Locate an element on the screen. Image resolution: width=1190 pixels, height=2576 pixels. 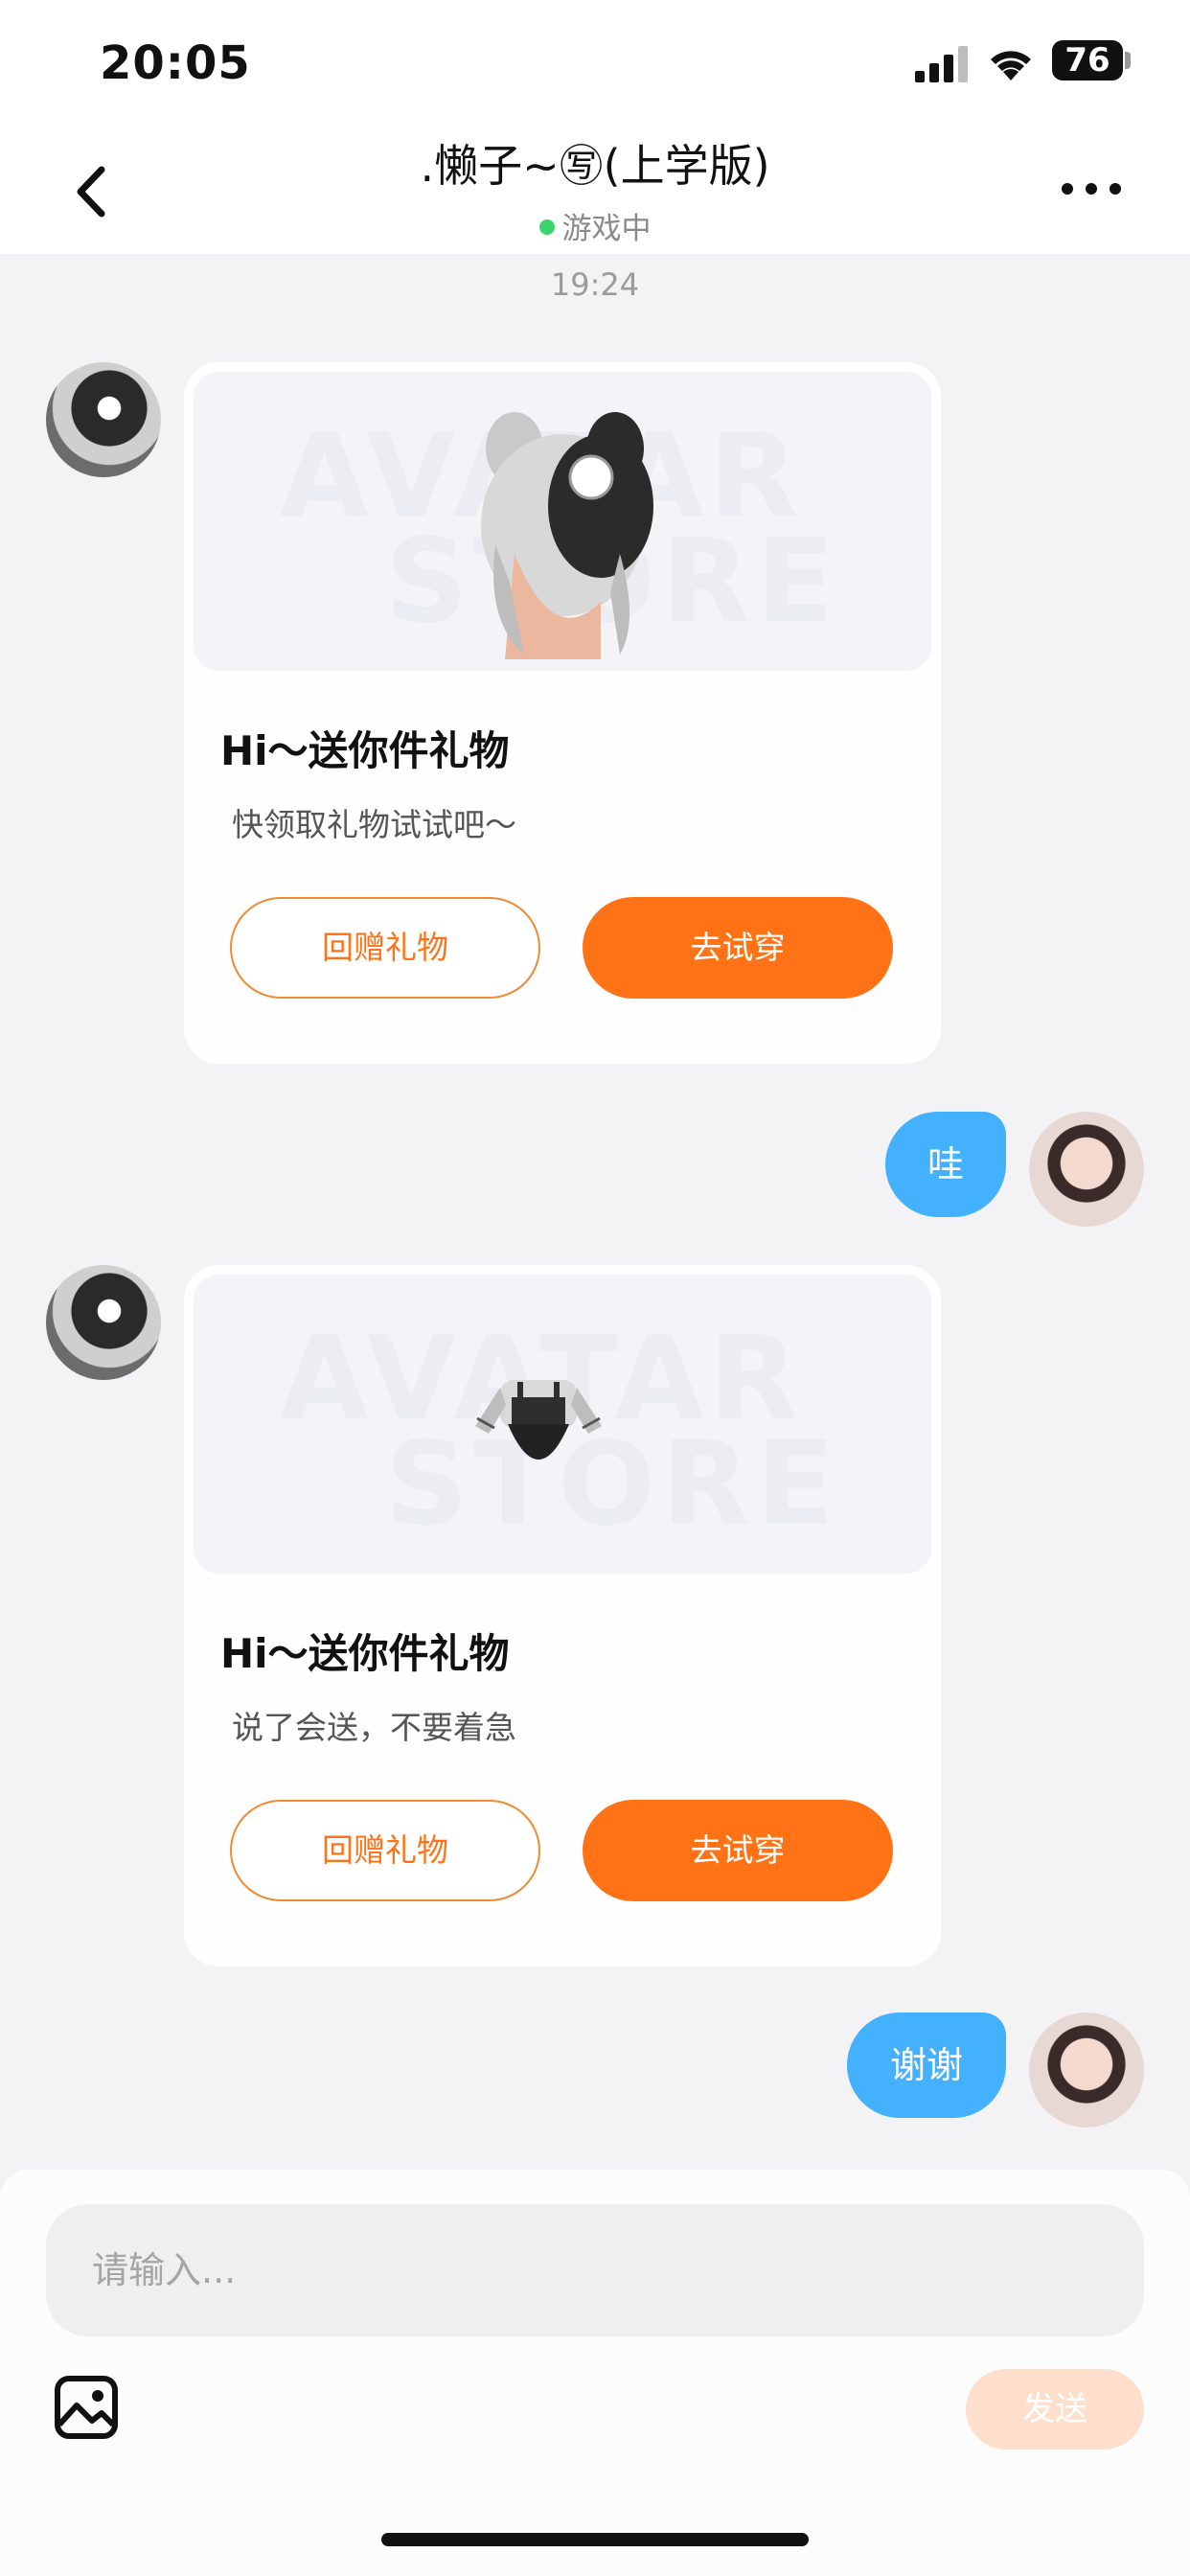
contact-name: .懒子~㊢(上学版) is located at coordinates (595, 166).